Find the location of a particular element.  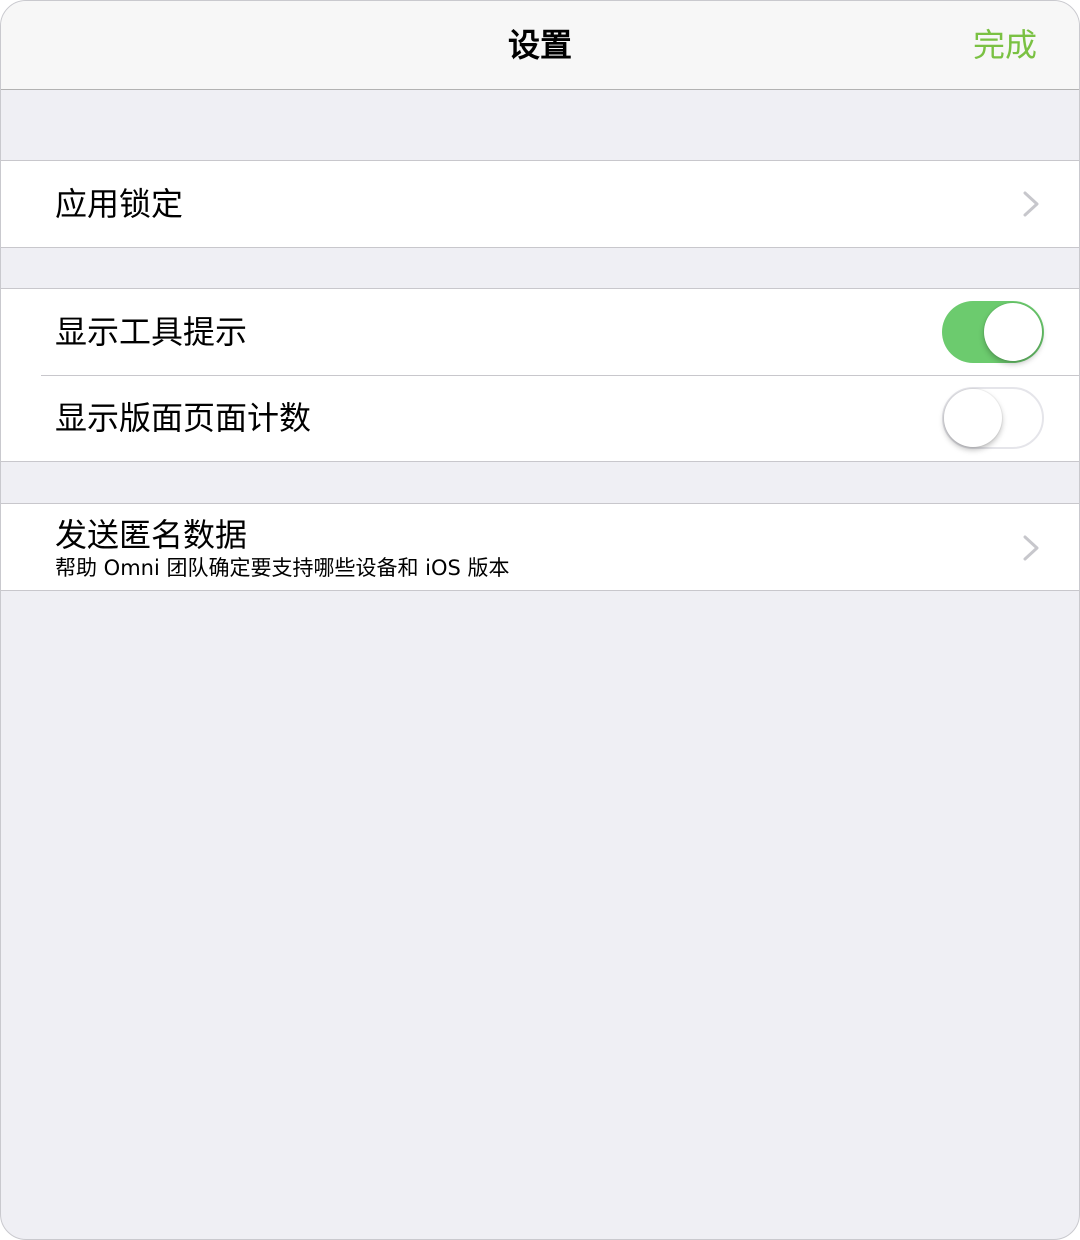

send-anonymous-data-row: 发送匿名数据 帮助 Omni 团队确定要支持哪些设备和 iOS 版本 is located at coordinates (540, 547).